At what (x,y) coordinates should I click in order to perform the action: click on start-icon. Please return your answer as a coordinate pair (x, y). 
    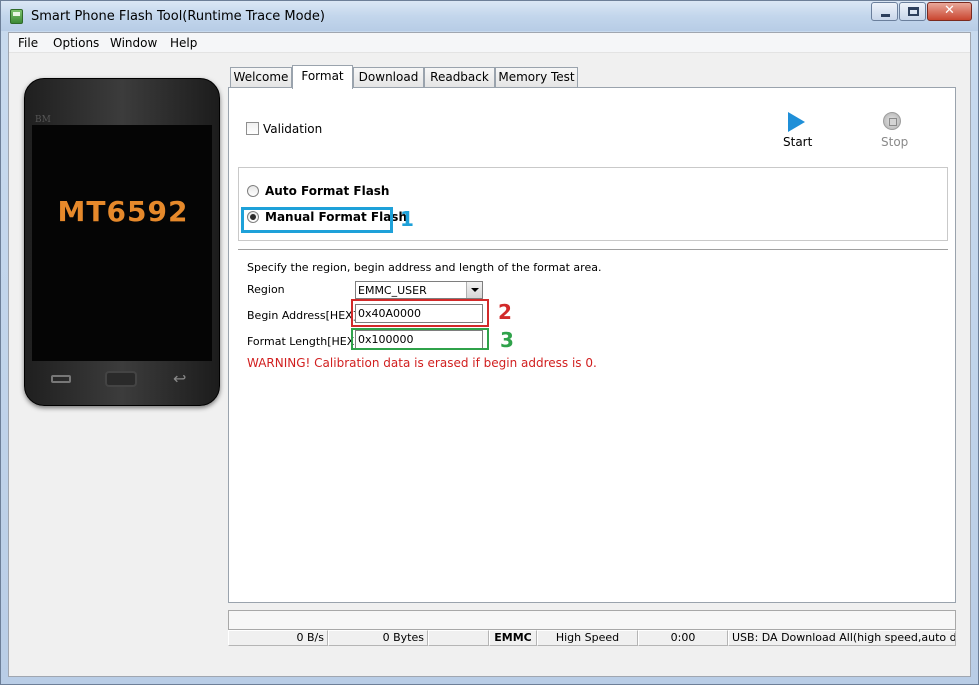
    Looking at the image, I should click on (796, 122).